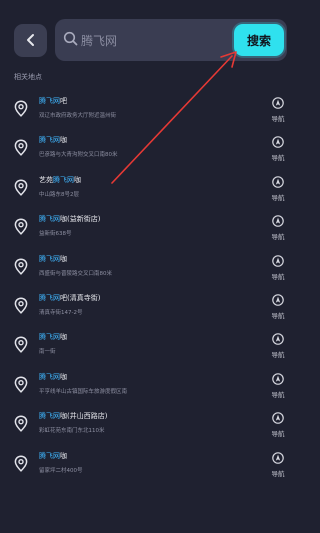 The image size is (320, 533). Describe the element at coordinates (150, 383) in the screenshot. I see `list-item: 腾飞网咖平亨线羊山古镇国际车旅游度假区南 导航` at that location.